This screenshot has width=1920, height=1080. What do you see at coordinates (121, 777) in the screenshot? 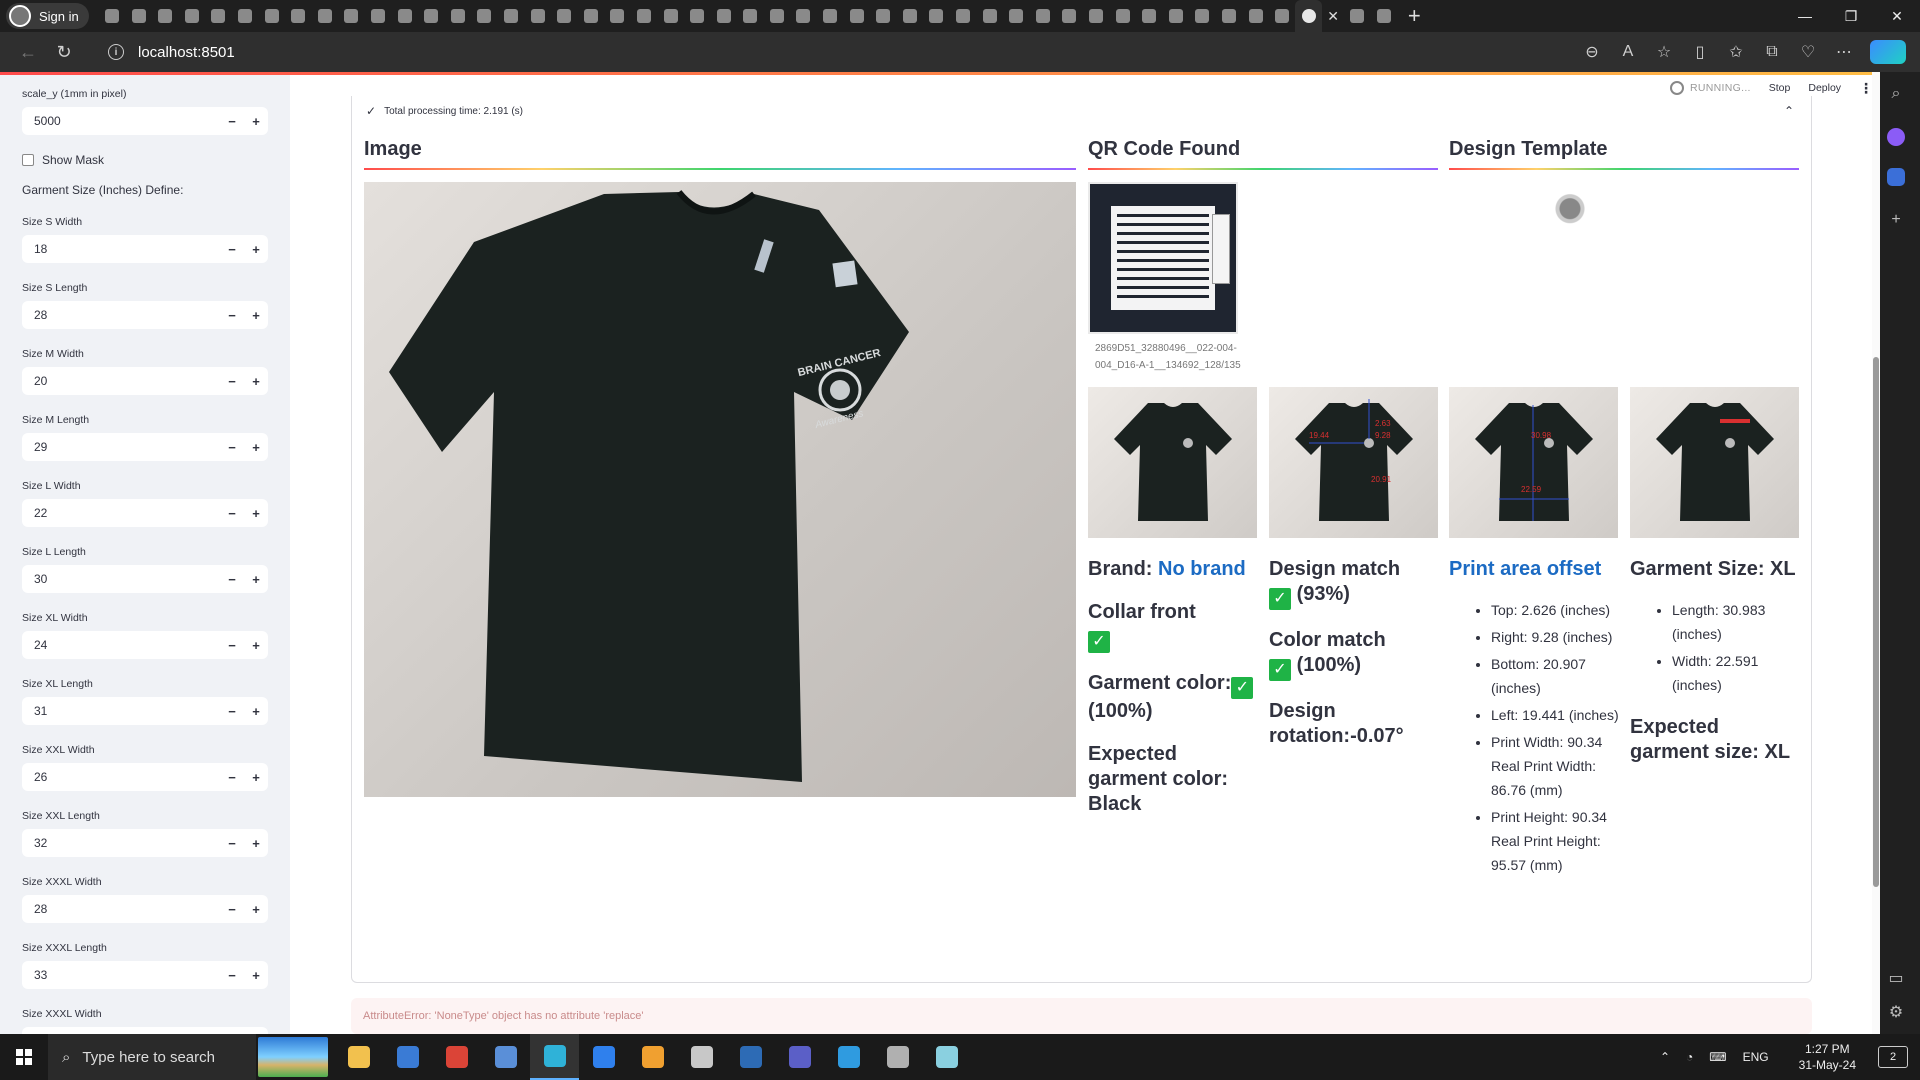
I see `size-value: 26` at bounding box center [121, 777].